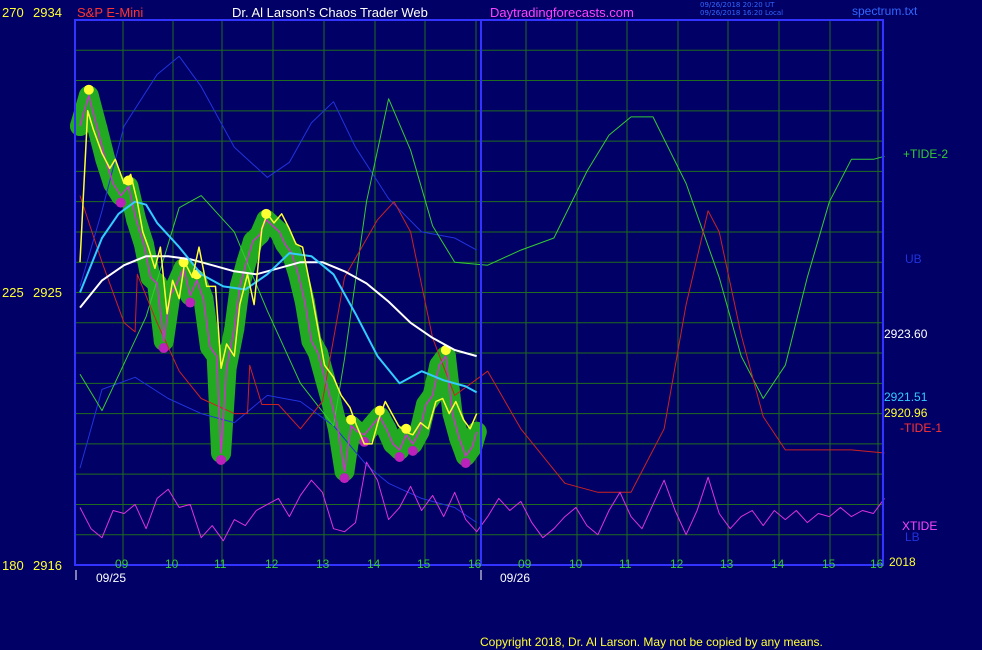 This screenshot has width=982, height=650. Describe the element at coordinates (906, 413) in the screenshot. I see `label-price-3: 2920.96` at that location.